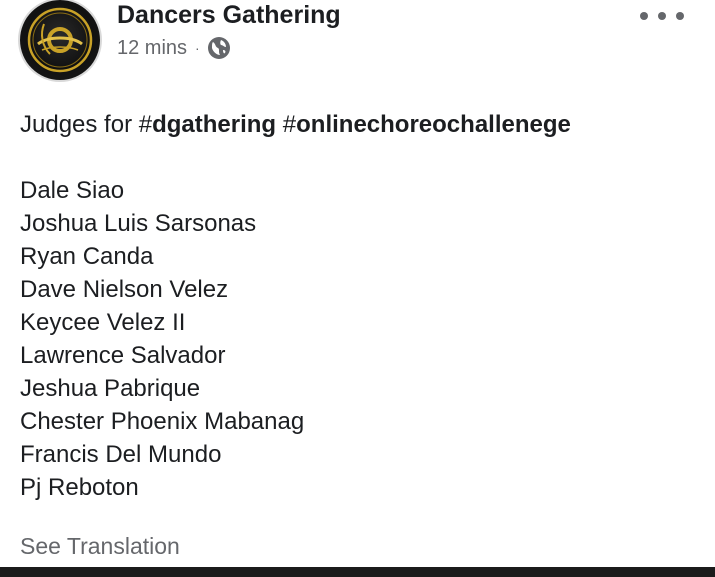  What do you see at coordinates (219, 48) in the screenshot?
I see `globe-icon` at bounding box center [219, 48].